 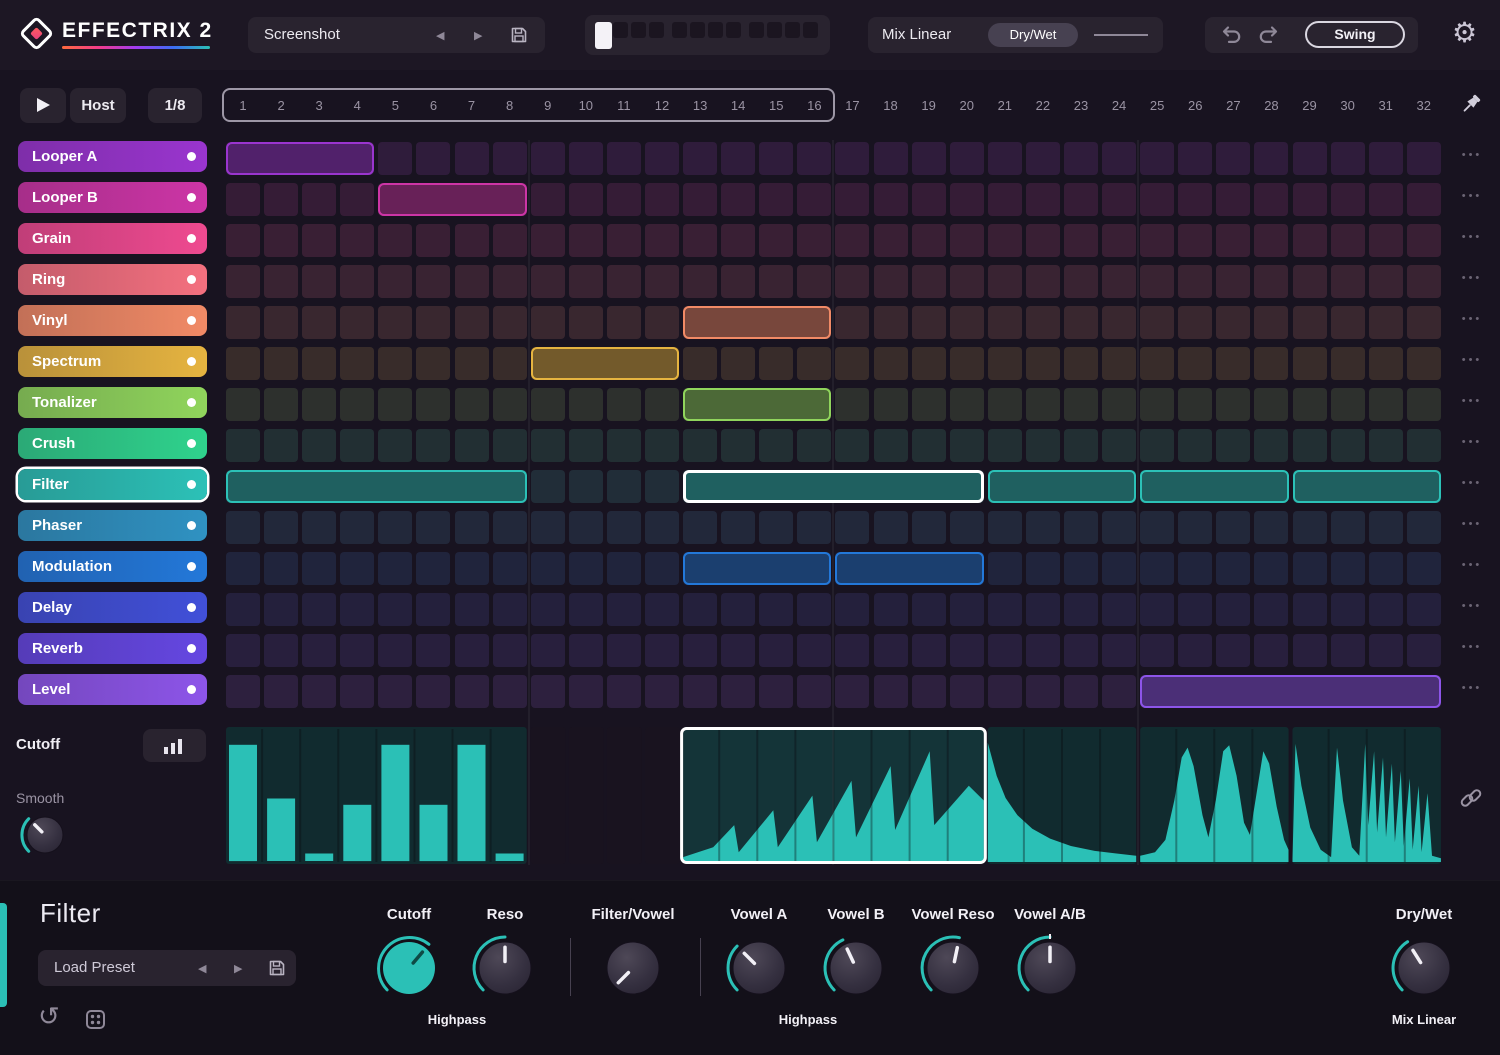 What do you see at coordinates (43, 105) in the screenshot?
I see `play-button` at bounding box center [43, 105].